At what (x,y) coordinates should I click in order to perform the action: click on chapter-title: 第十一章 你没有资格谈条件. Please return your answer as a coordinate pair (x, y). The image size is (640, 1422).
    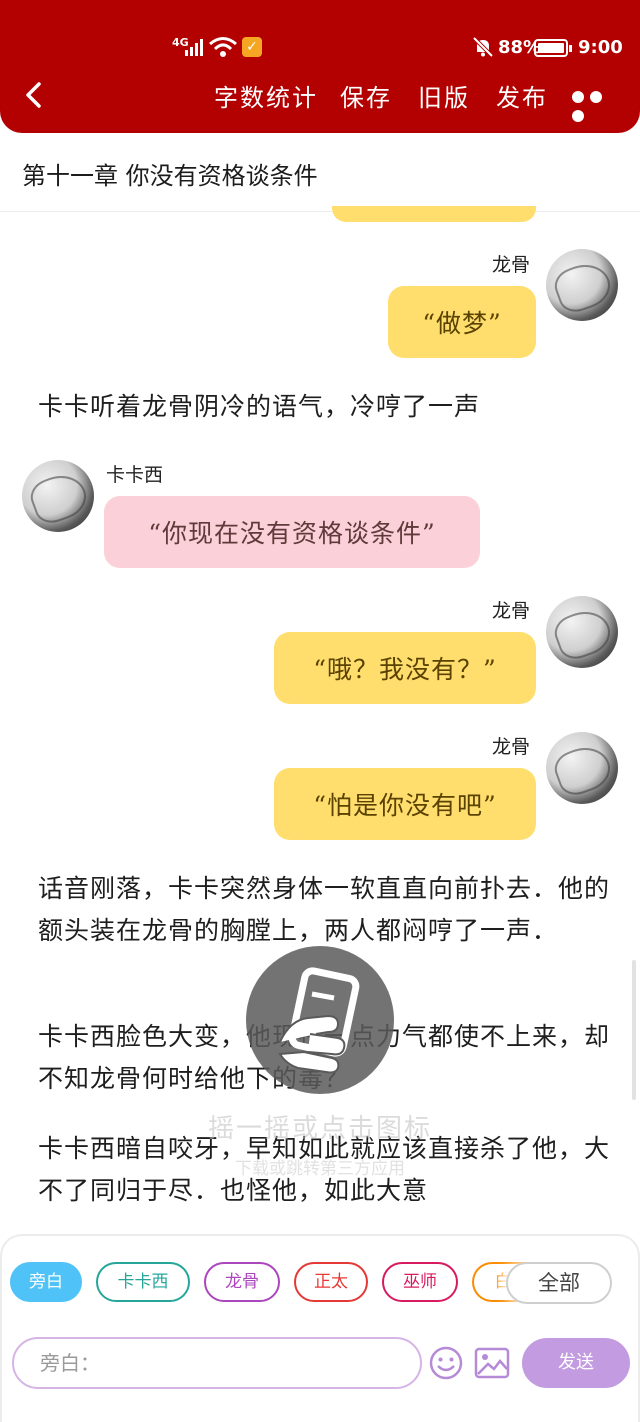
    Looking at the image, I should click on (320, 176).